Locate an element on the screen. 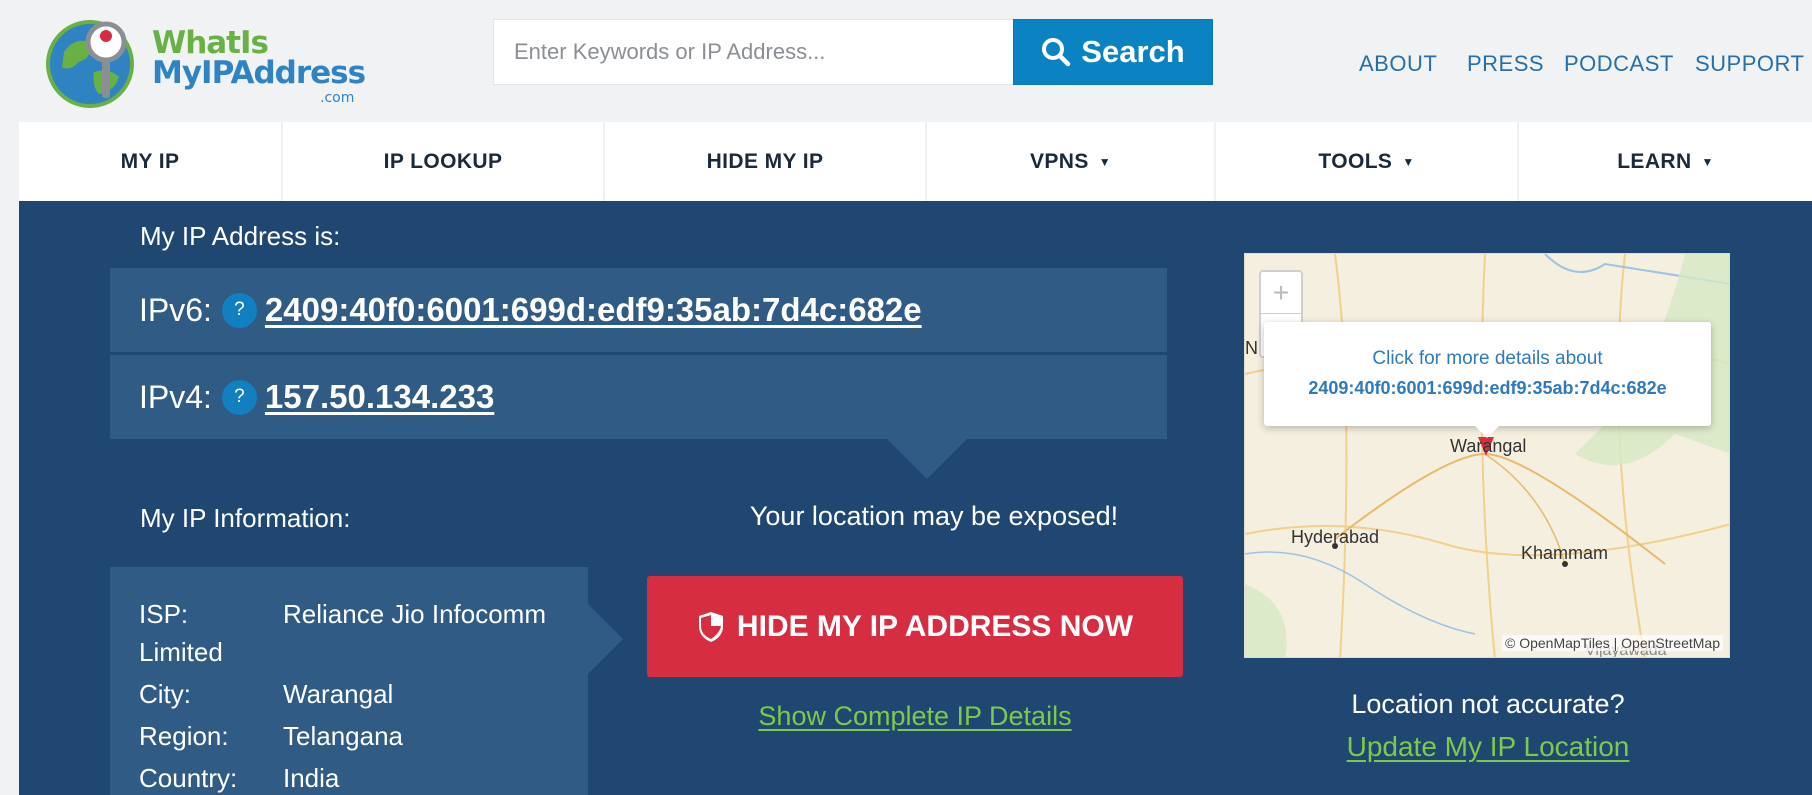 The width and height of the screenshot is (1812, 795). map-city-label: Hyderabad is located at coordinates (1335, 537).